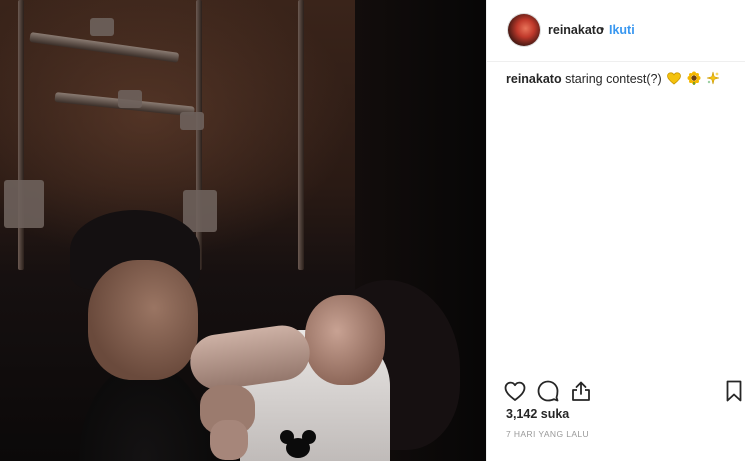 The height and width of the screenshot is (461, 745). Describe the element at coordinates (229, 440) in the screenshot. I see `hand` at that location.